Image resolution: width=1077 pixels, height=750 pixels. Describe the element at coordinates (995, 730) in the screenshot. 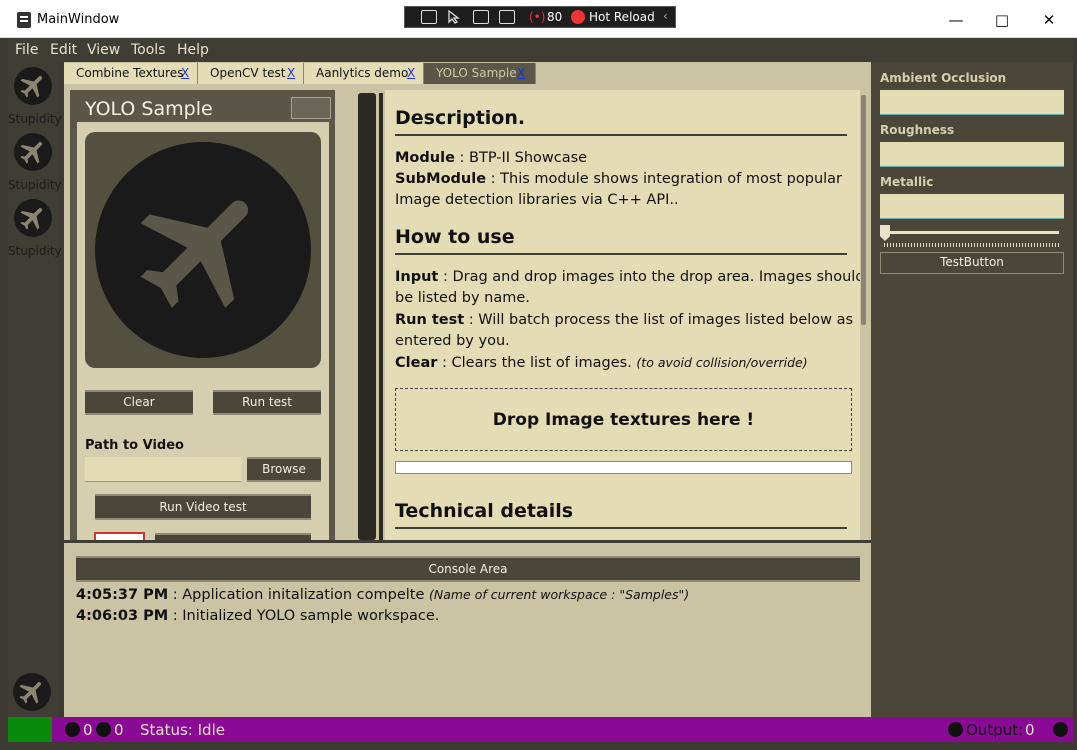

I see `output-label: Output:` at that location.